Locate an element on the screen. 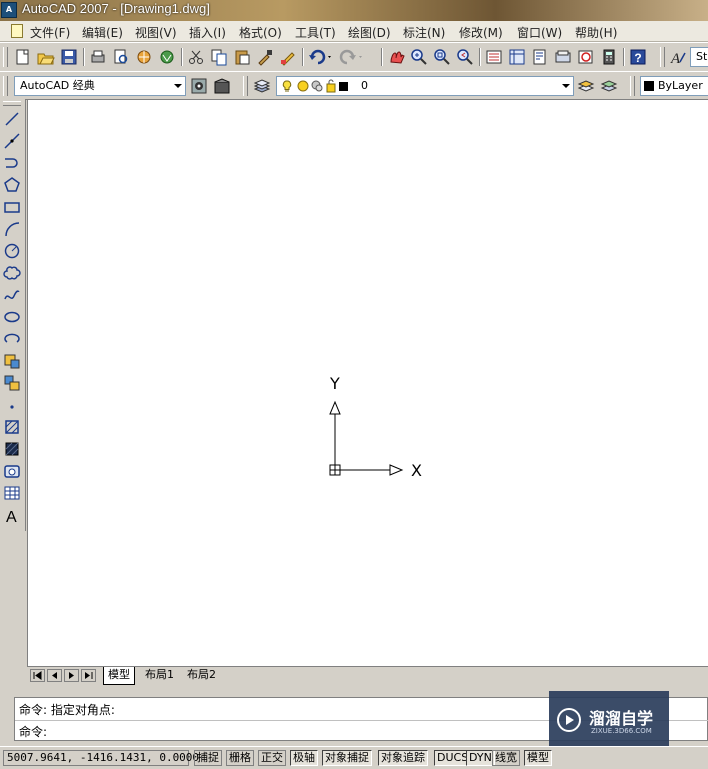 The image size is (708, 769). grid-toggle: 栅格 is located at coordinates (240, 758).